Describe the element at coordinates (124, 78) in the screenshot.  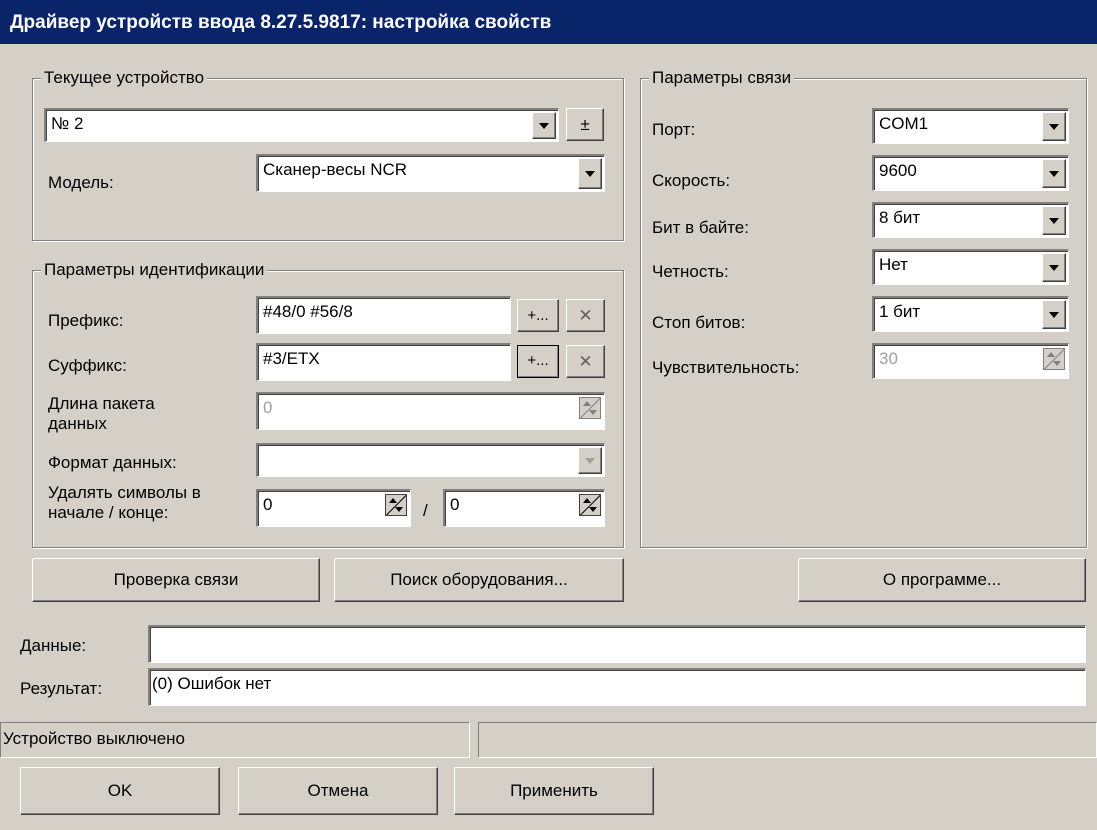
I see `current-device-legend: Текущее устройство` at that location.